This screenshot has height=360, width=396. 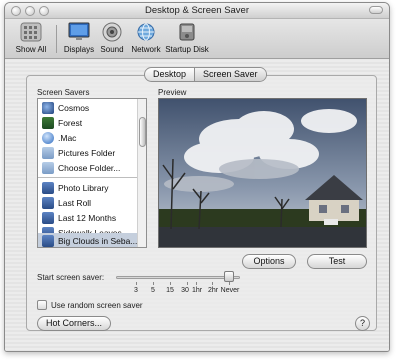 What do you see at coordinates (269, 261) in the screenshot?
I see `options-button: Options` at bounding box center [269, 261].